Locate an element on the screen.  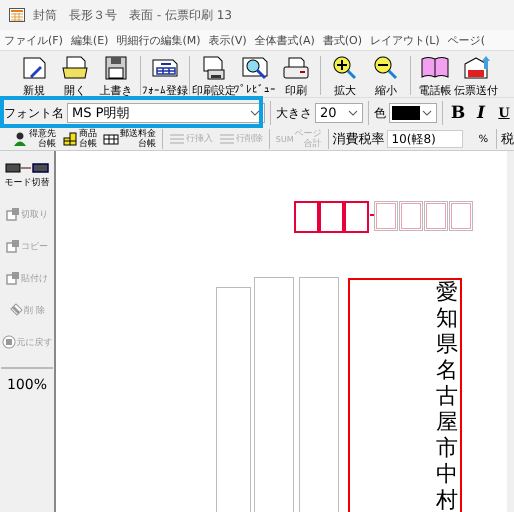
side-tool-button: モード切替 is located at coordinates (27, 175).